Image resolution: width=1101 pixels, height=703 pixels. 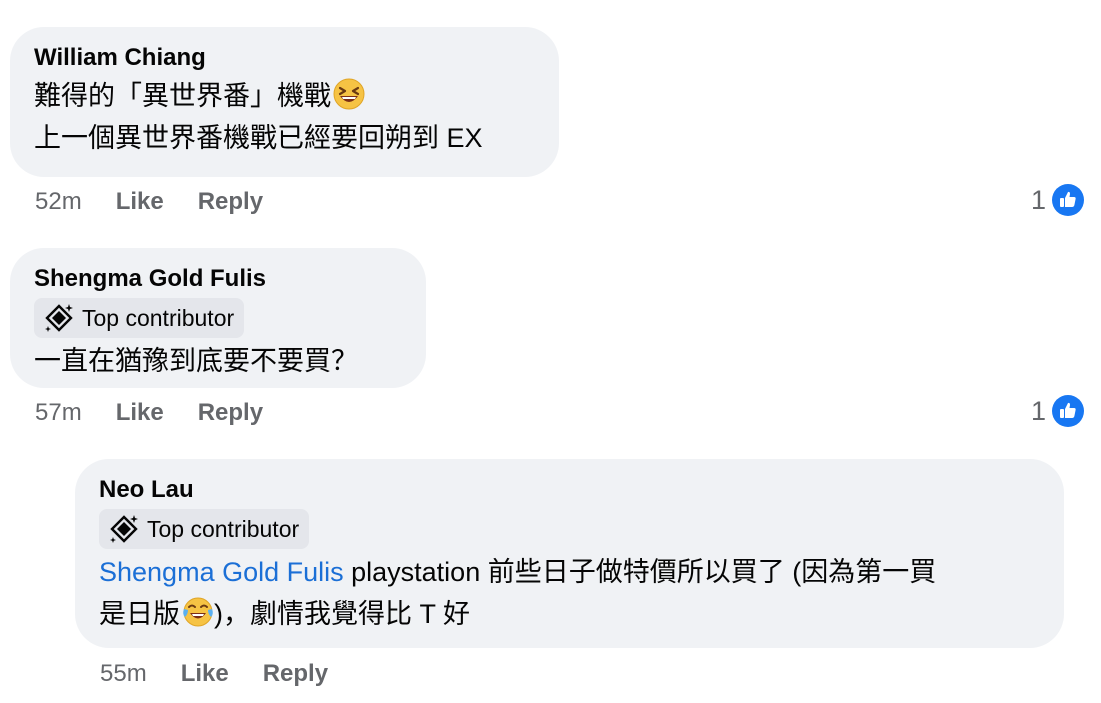 What do you see at coordinates (182, 96) in the screenshot?
I see `comment-text-line: 難得的「異世界番」機戰` at bounding box center [182, 96].